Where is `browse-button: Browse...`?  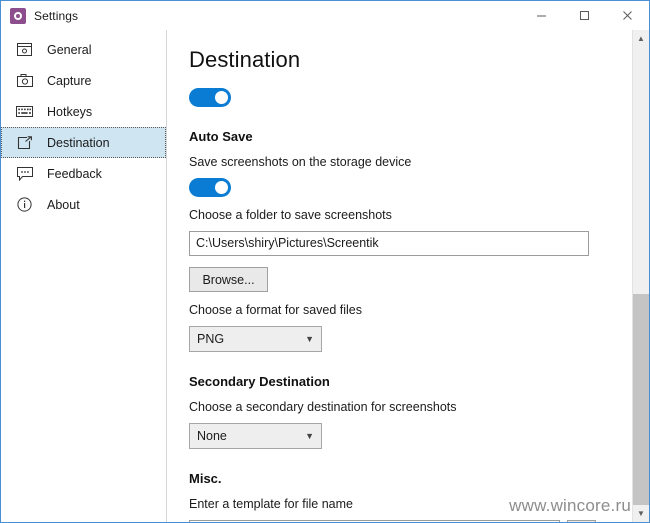 browse-button: Browse... is located at coordinates (228, 279).